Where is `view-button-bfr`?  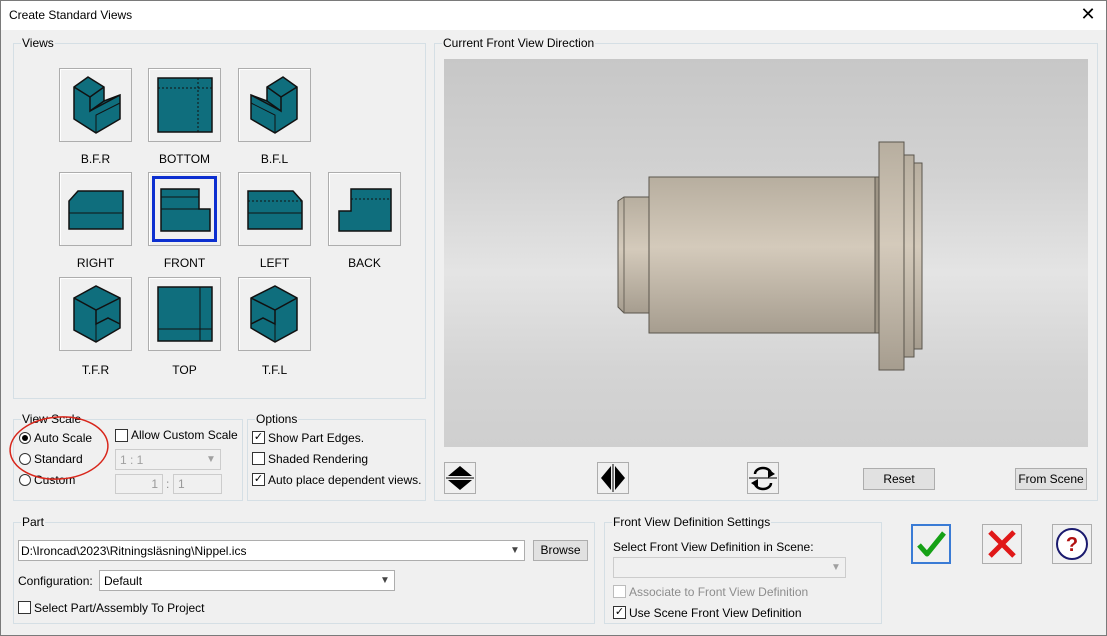
view-button-bfr is located at coordinates (95, 105).